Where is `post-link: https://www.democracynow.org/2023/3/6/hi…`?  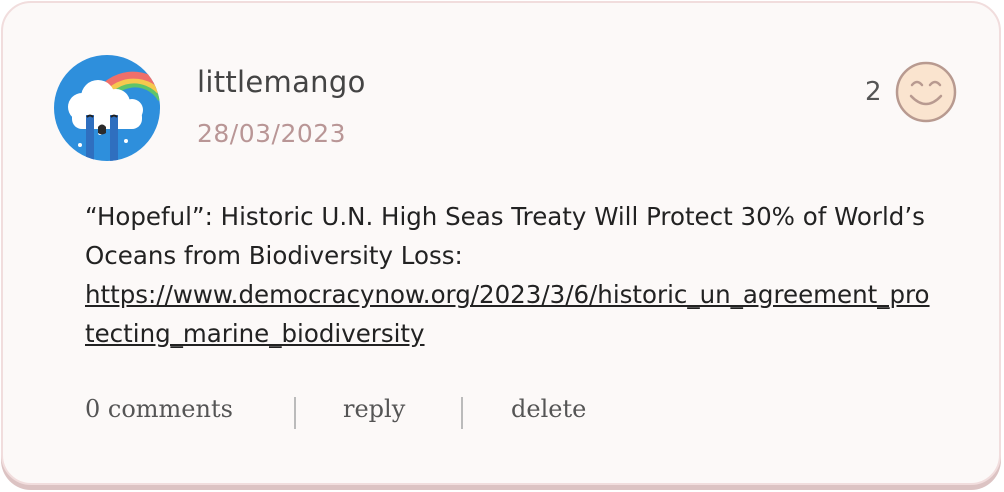 post-link: https://www.democracynow.org/2023/3/6/hi… is located at coordinates (507, 314).